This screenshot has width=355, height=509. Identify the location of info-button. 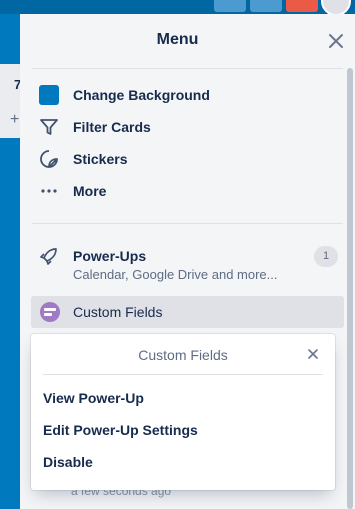
(266, 6).